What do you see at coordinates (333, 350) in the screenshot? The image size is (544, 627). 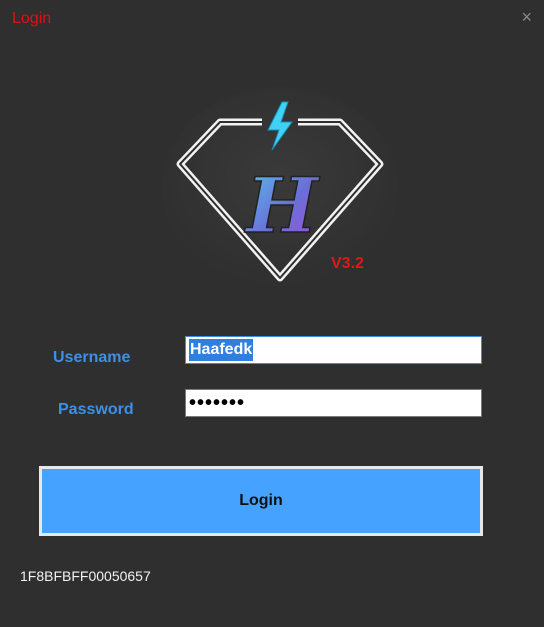 I see `username-input: Haafedk` at bounding box center [333, 350].